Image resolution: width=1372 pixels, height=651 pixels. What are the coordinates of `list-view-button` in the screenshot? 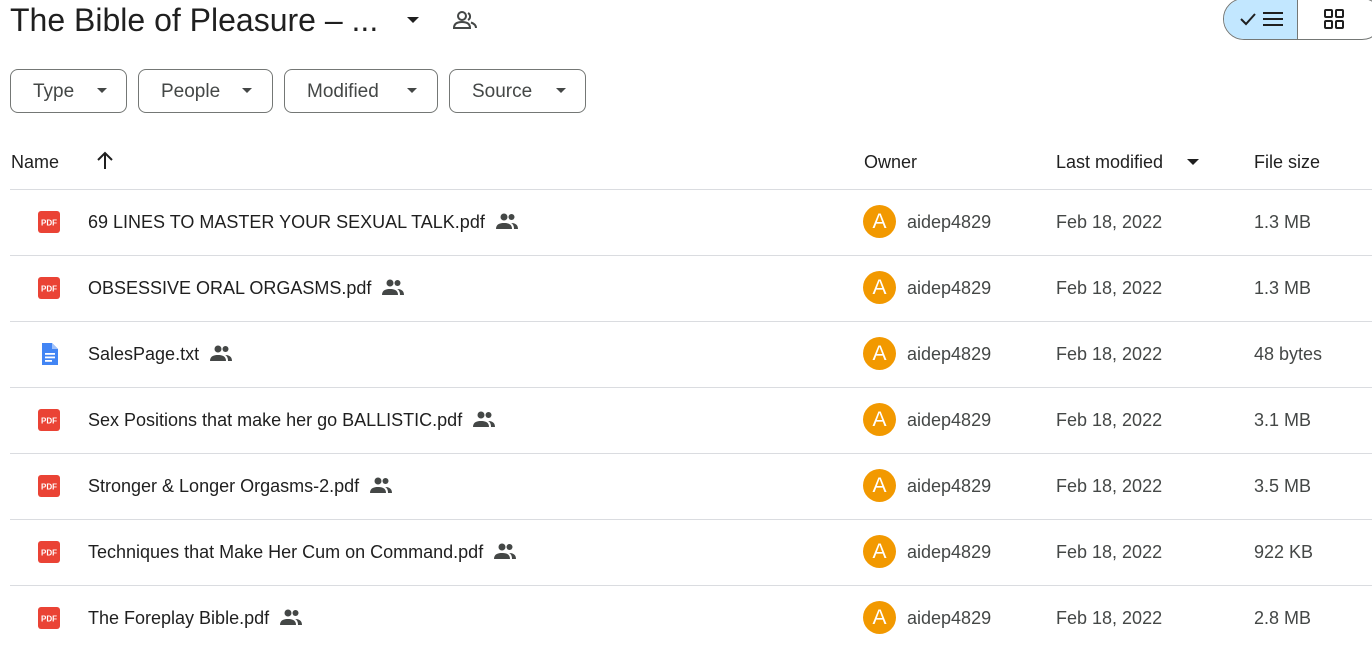 It's located at (1261, 19).